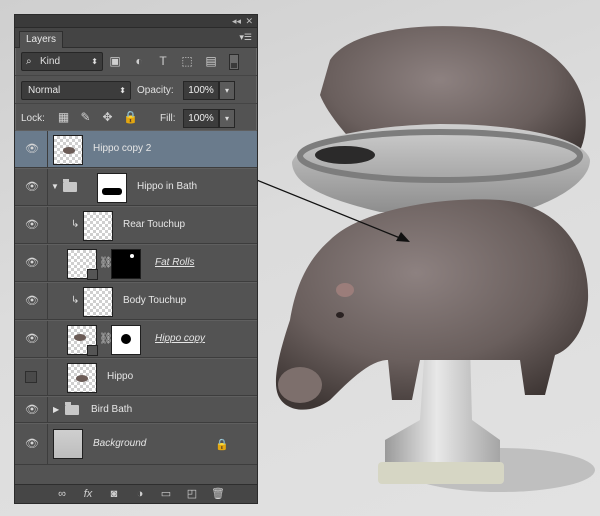 This screenshot has width=600, height=516. I want to click on layer-rear-touchup: 👁 ↳ Rear Touchup, so click(136, 225).